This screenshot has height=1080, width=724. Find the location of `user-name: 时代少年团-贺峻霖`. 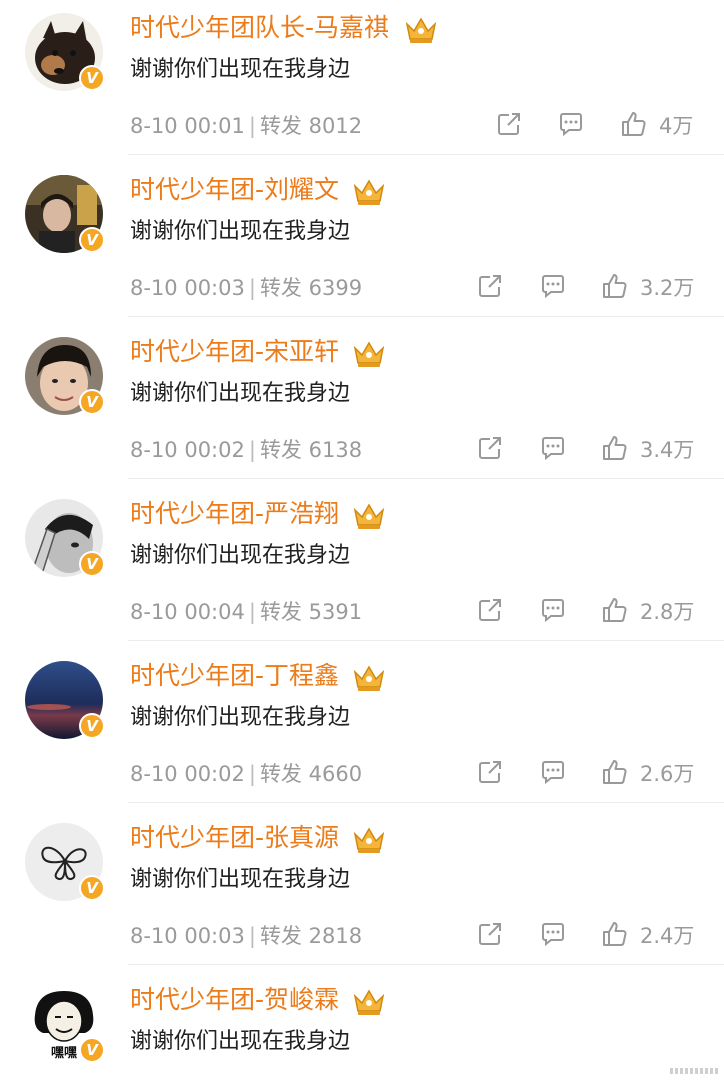

user-name: 时代少年团-贺峻霖 is located at coordinates (234, 1000).